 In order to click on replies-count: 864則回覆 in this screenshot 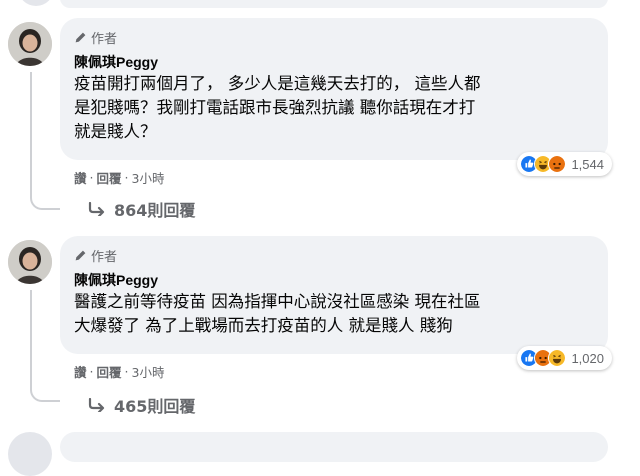, I will do `click(154, 209)`.